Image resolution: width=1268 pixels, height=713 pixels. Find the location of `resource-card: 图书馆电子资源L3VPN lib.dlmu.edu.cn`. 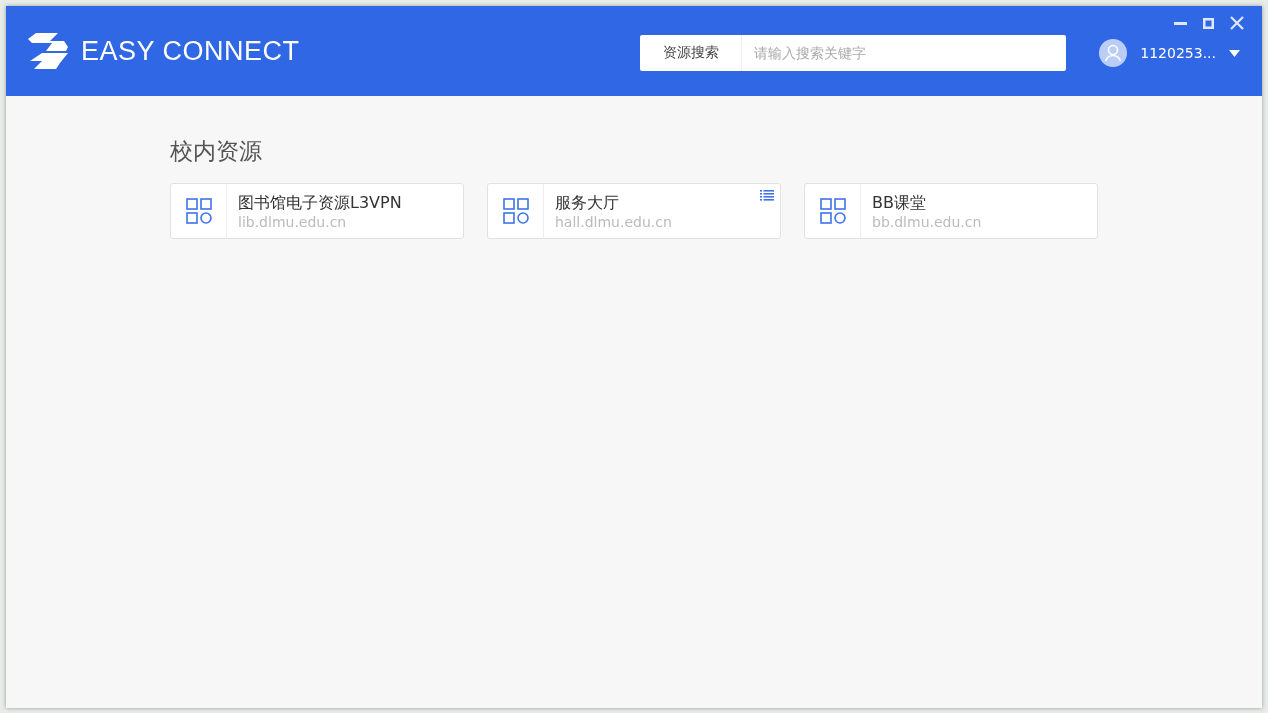

resource-card: 图书馆电子资源L3VPN lib.dlmu.edu.cn is located at coordinates (317, 211).